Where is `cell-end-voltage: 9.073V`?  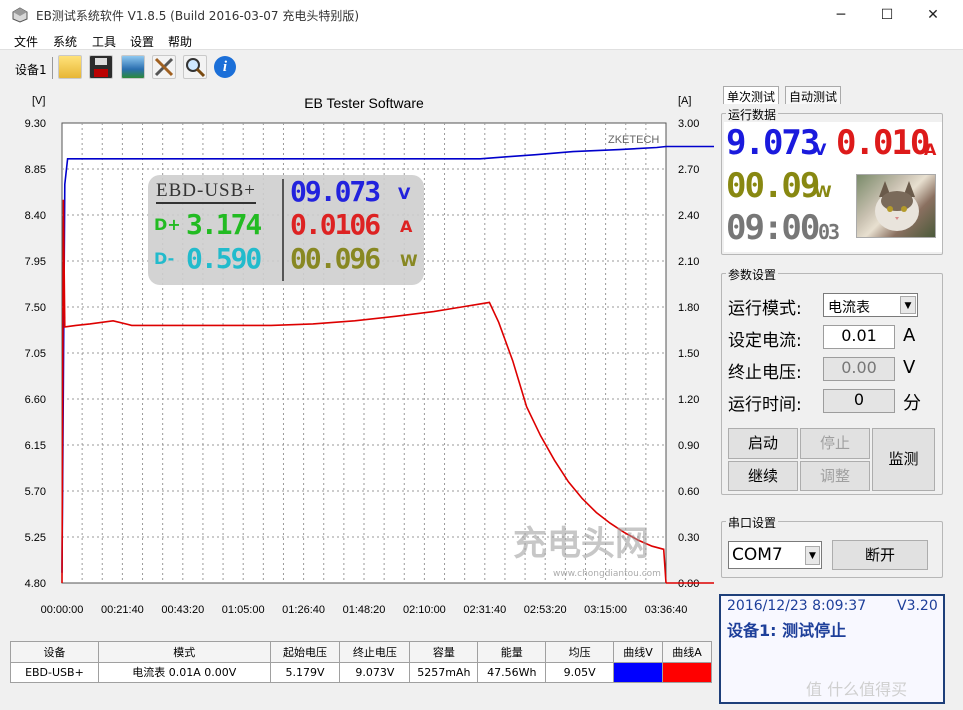
cell-end-voltage: 9.073V is located at coordinates (375, 672).